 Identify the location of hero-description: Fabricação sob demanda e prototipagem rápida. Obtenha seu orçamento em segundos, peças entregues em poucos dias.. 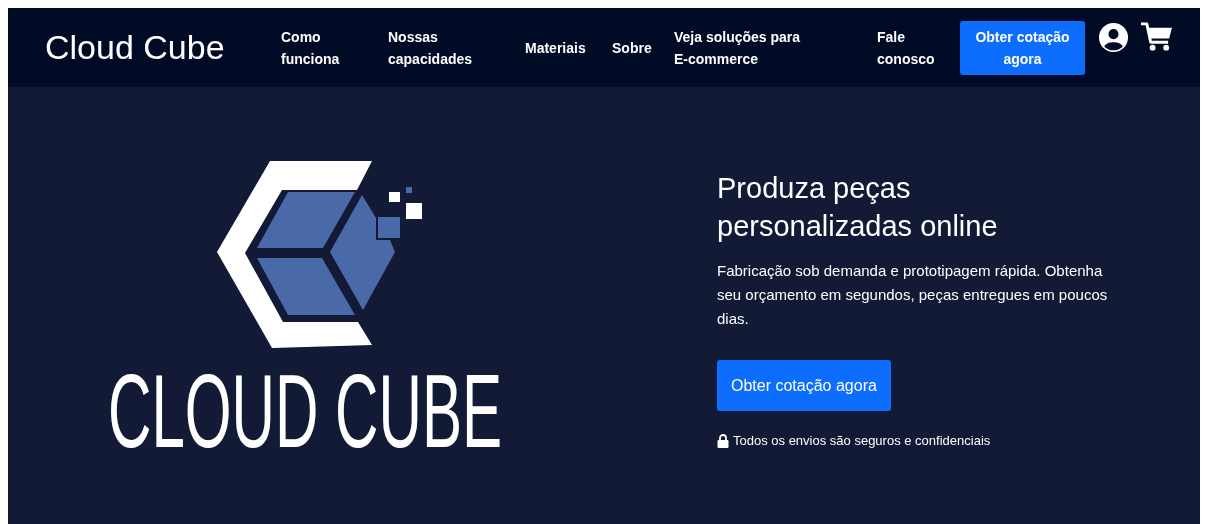
(913, 295).